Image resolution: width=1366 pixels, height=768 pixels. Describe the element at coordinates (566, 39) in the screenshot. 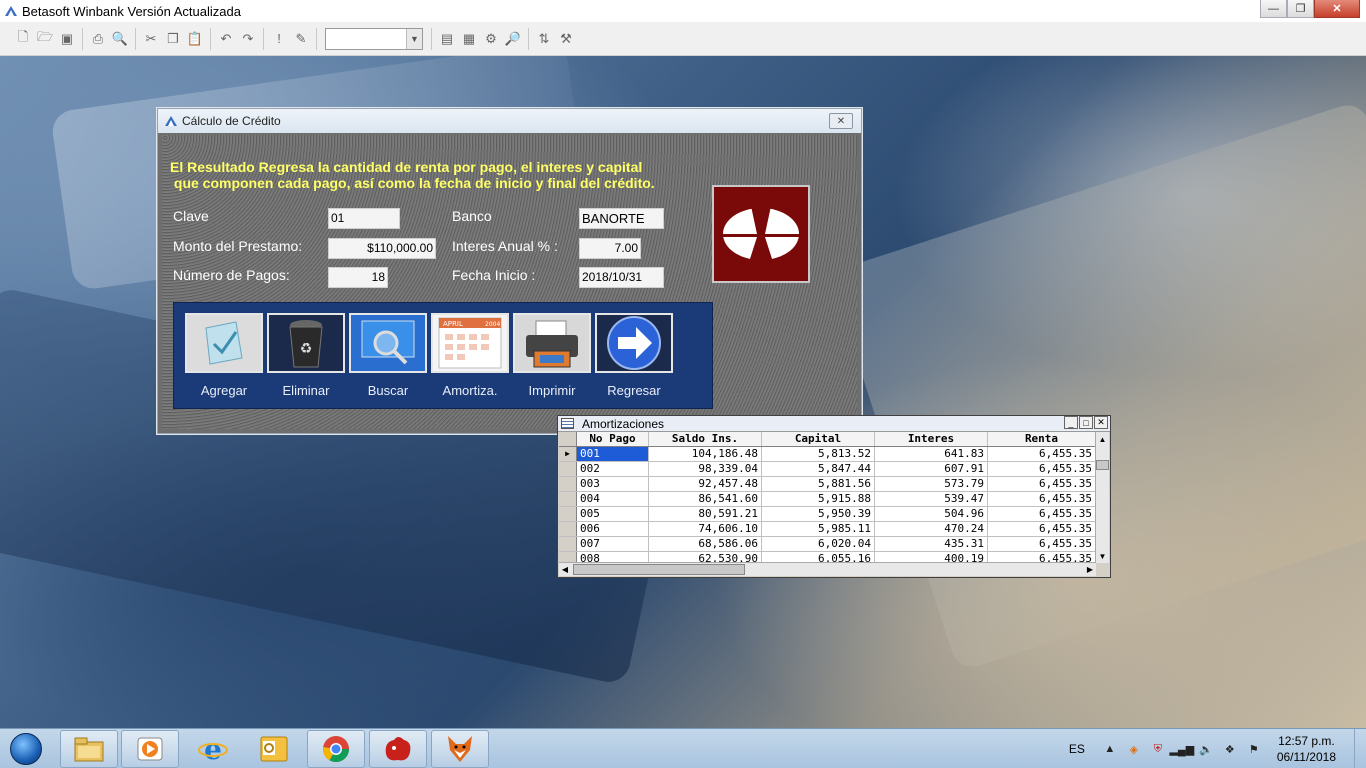

I see `wizard-icon: ⚒` at that location.